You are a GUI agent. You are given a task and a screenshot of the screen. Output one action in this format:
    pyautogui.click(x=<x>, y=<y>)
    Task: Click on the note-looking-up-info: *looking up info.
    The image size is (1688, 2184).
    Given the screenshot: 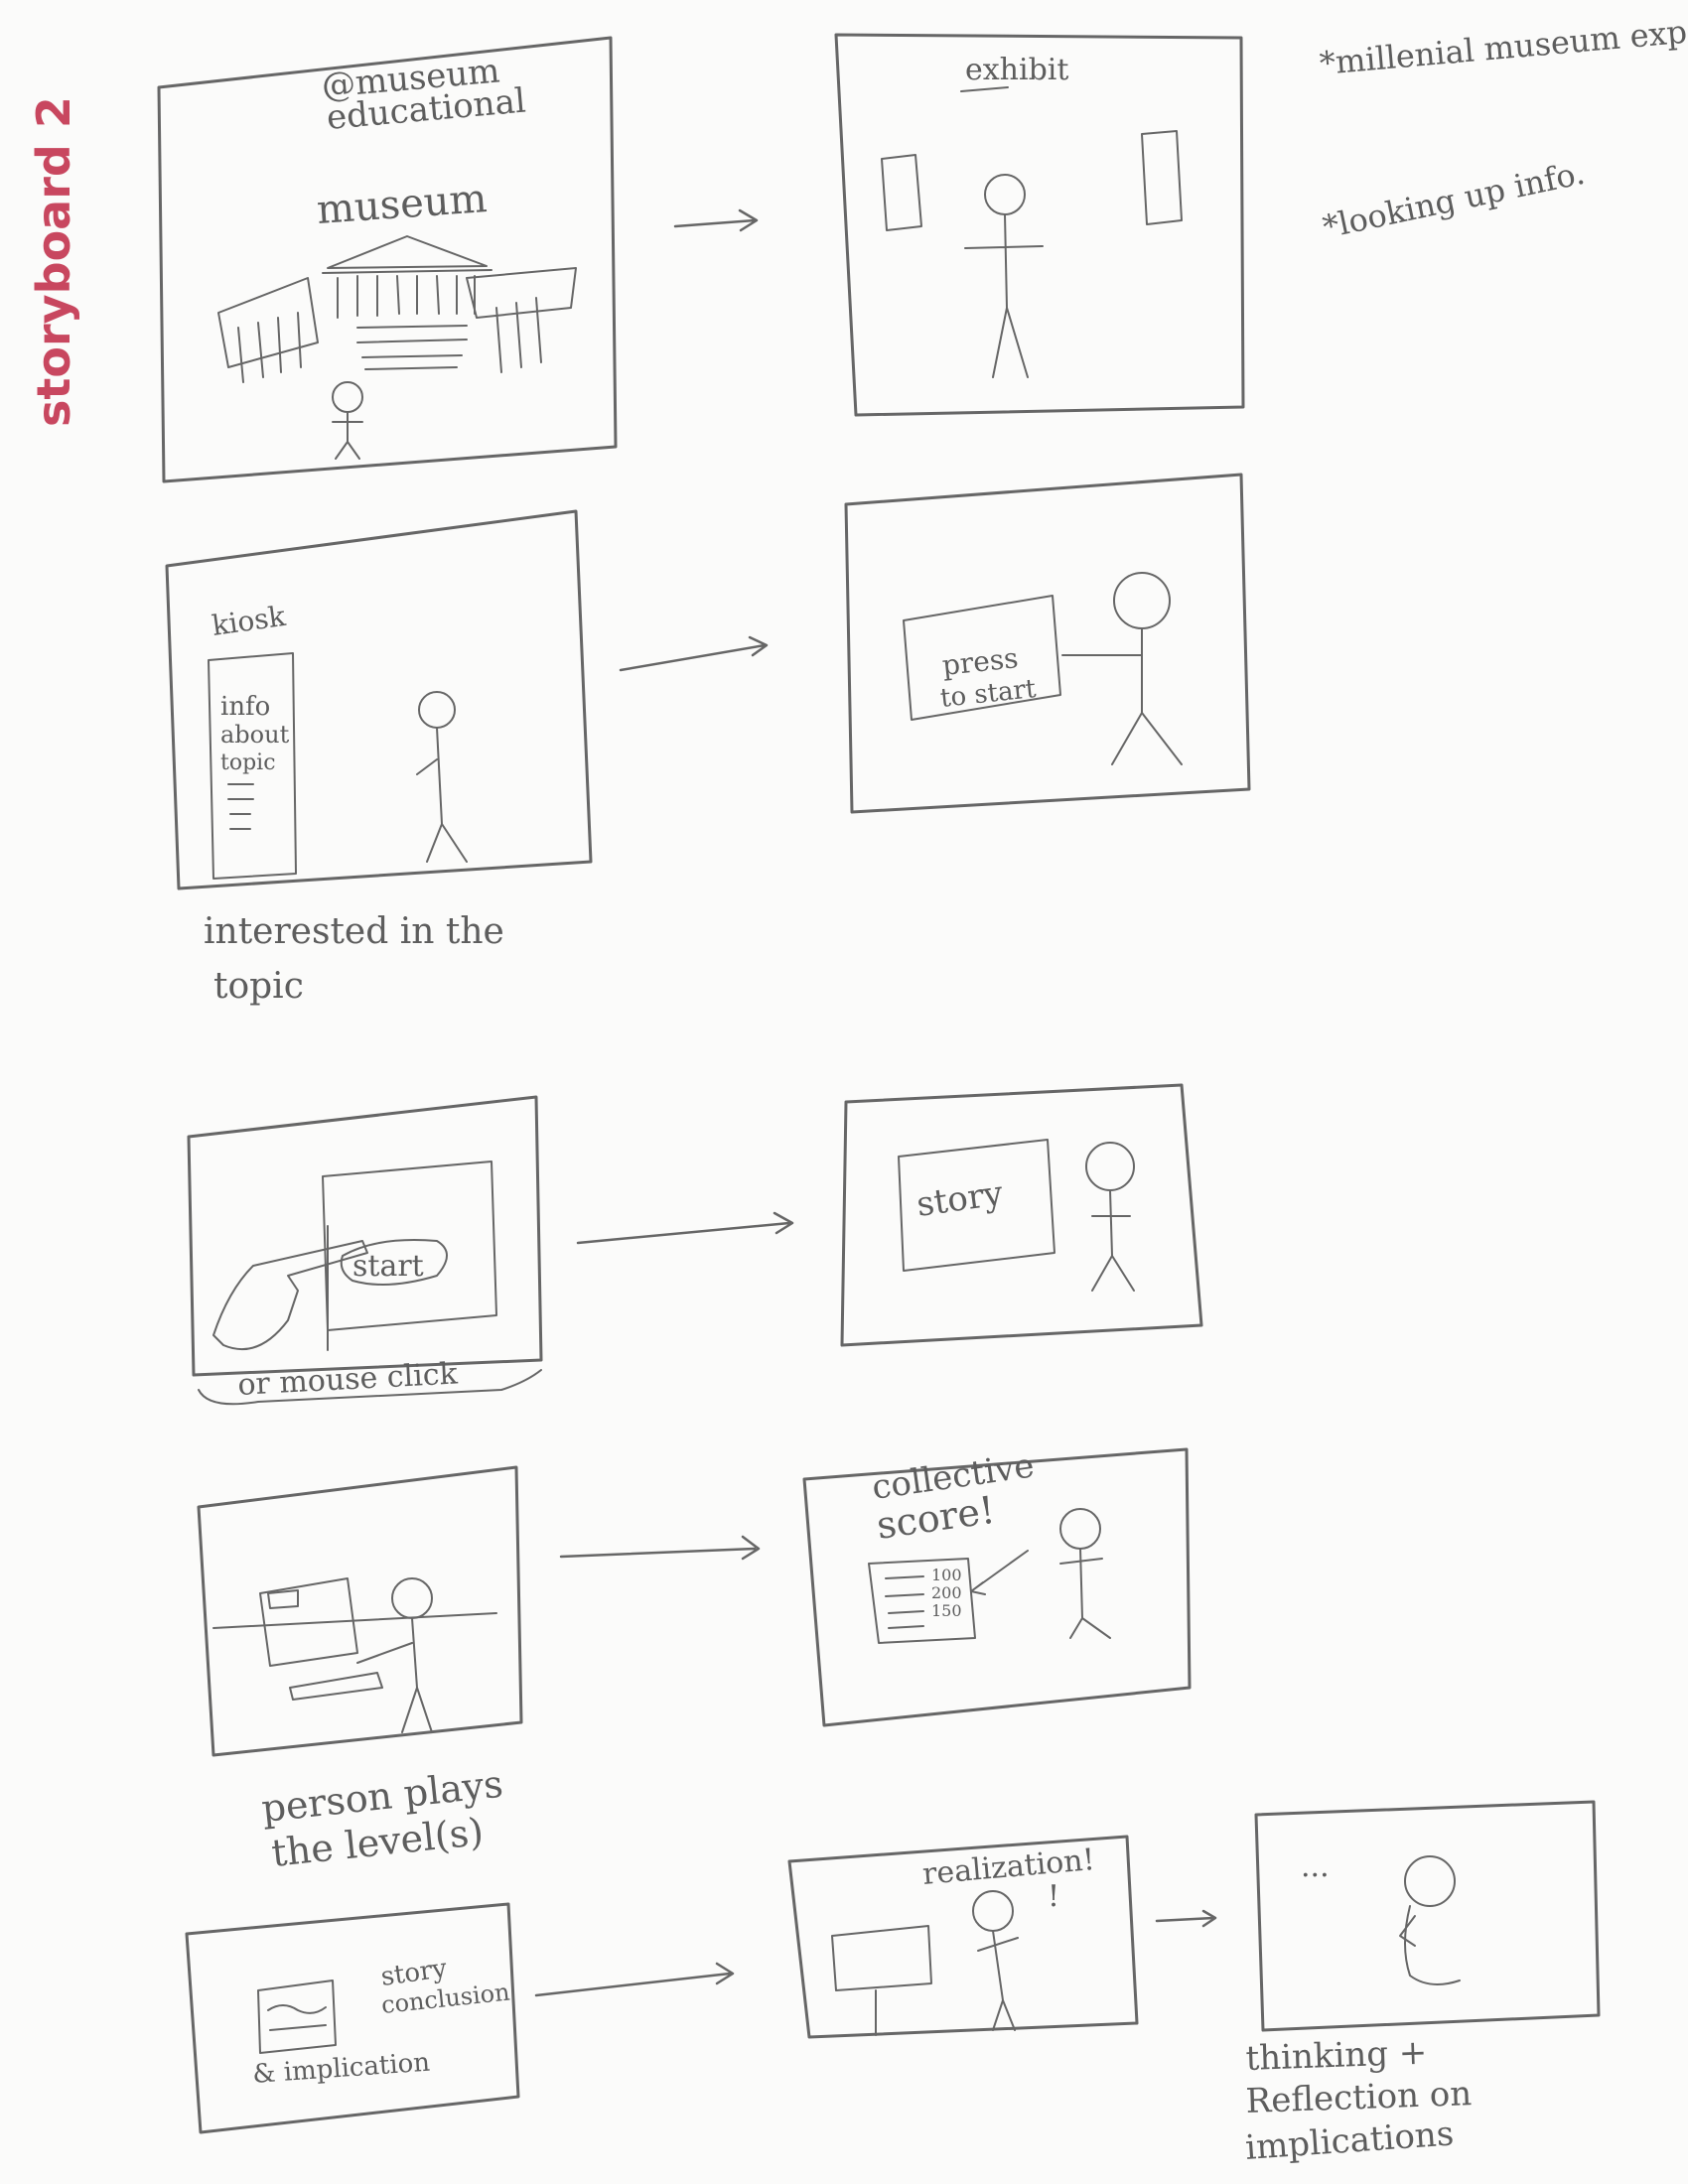 What is the action you would take?
    pyautogui.click(x=1454, y=200)
    